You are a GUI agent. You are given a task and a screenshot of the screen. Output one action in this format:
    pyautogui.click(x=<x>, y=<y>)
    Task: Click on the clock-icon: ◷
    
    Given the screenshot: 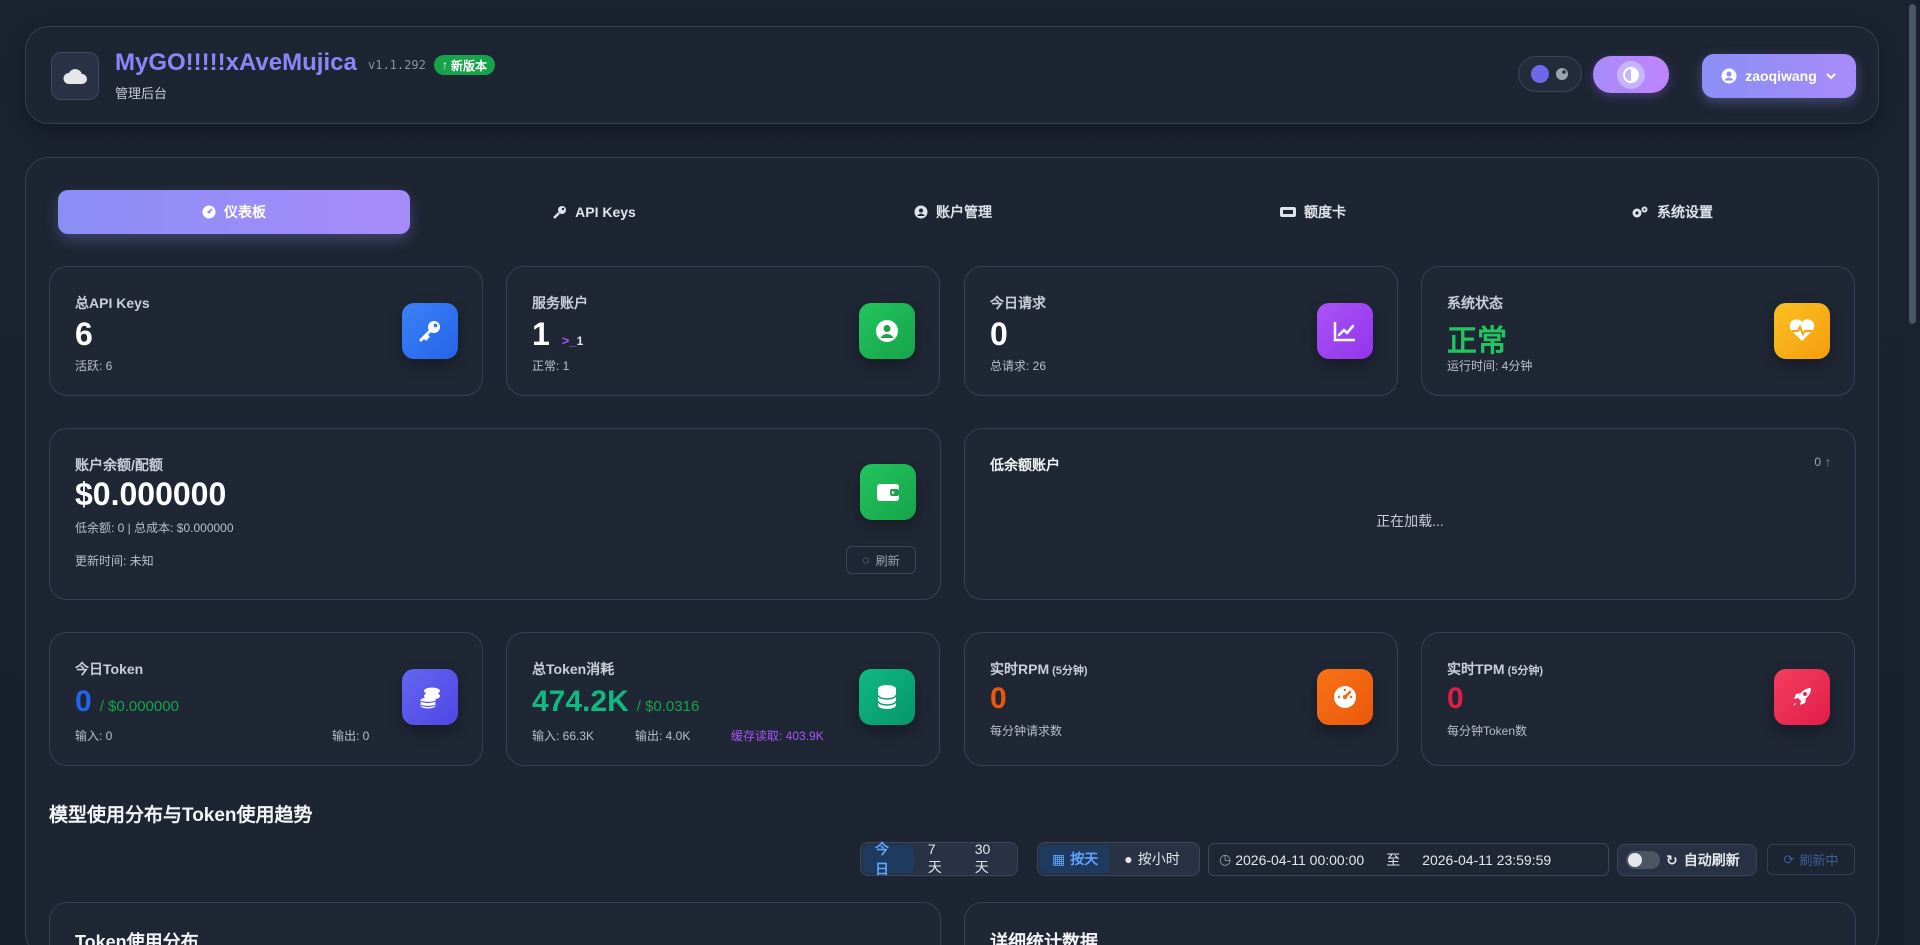 What is the action you would take?
    pyautogui.click(x=1225, y=859)
    